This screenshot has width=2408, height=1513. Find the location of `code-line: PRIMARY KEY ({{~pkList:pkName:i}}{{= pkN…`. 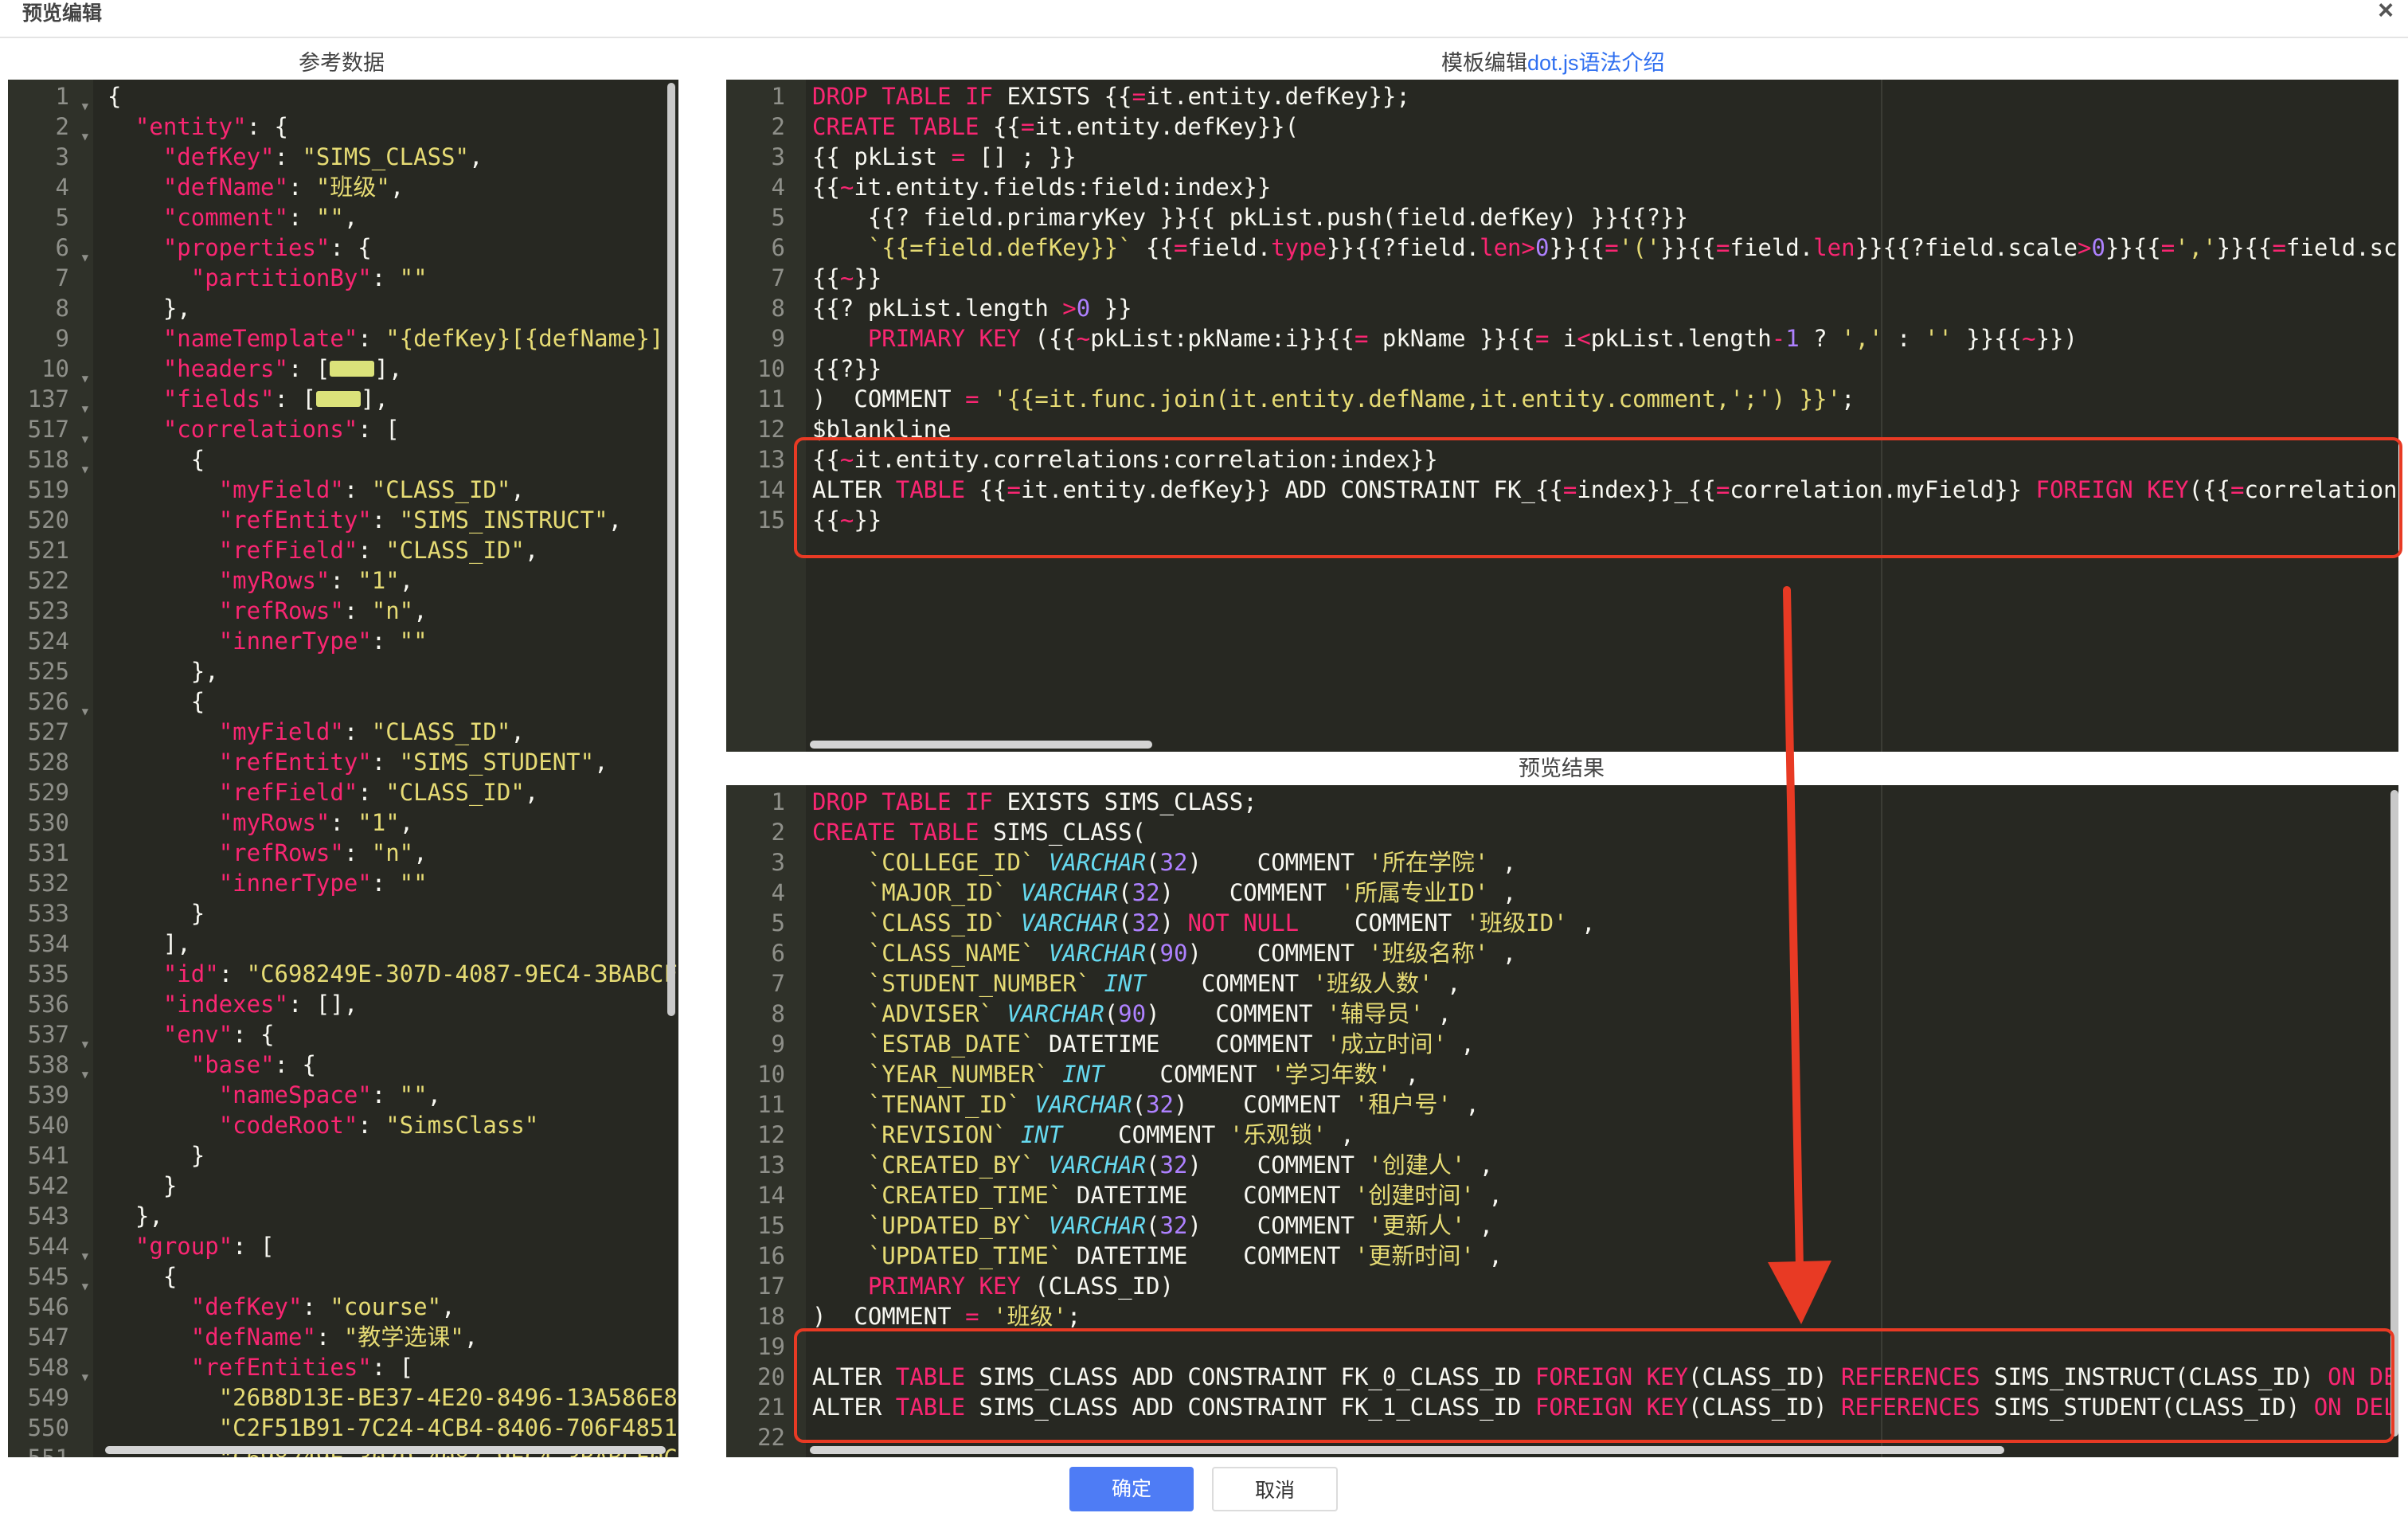

code-line: PRIMARY KEY ({{~pkList:pkName:i}}{{= pkN… is located at coordinates (1605, 338).